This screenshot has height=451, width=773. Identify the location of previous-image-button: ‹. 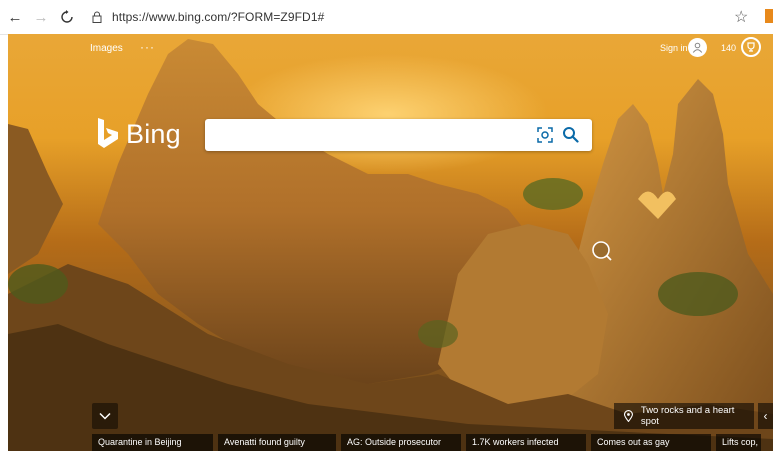
(765, 416).